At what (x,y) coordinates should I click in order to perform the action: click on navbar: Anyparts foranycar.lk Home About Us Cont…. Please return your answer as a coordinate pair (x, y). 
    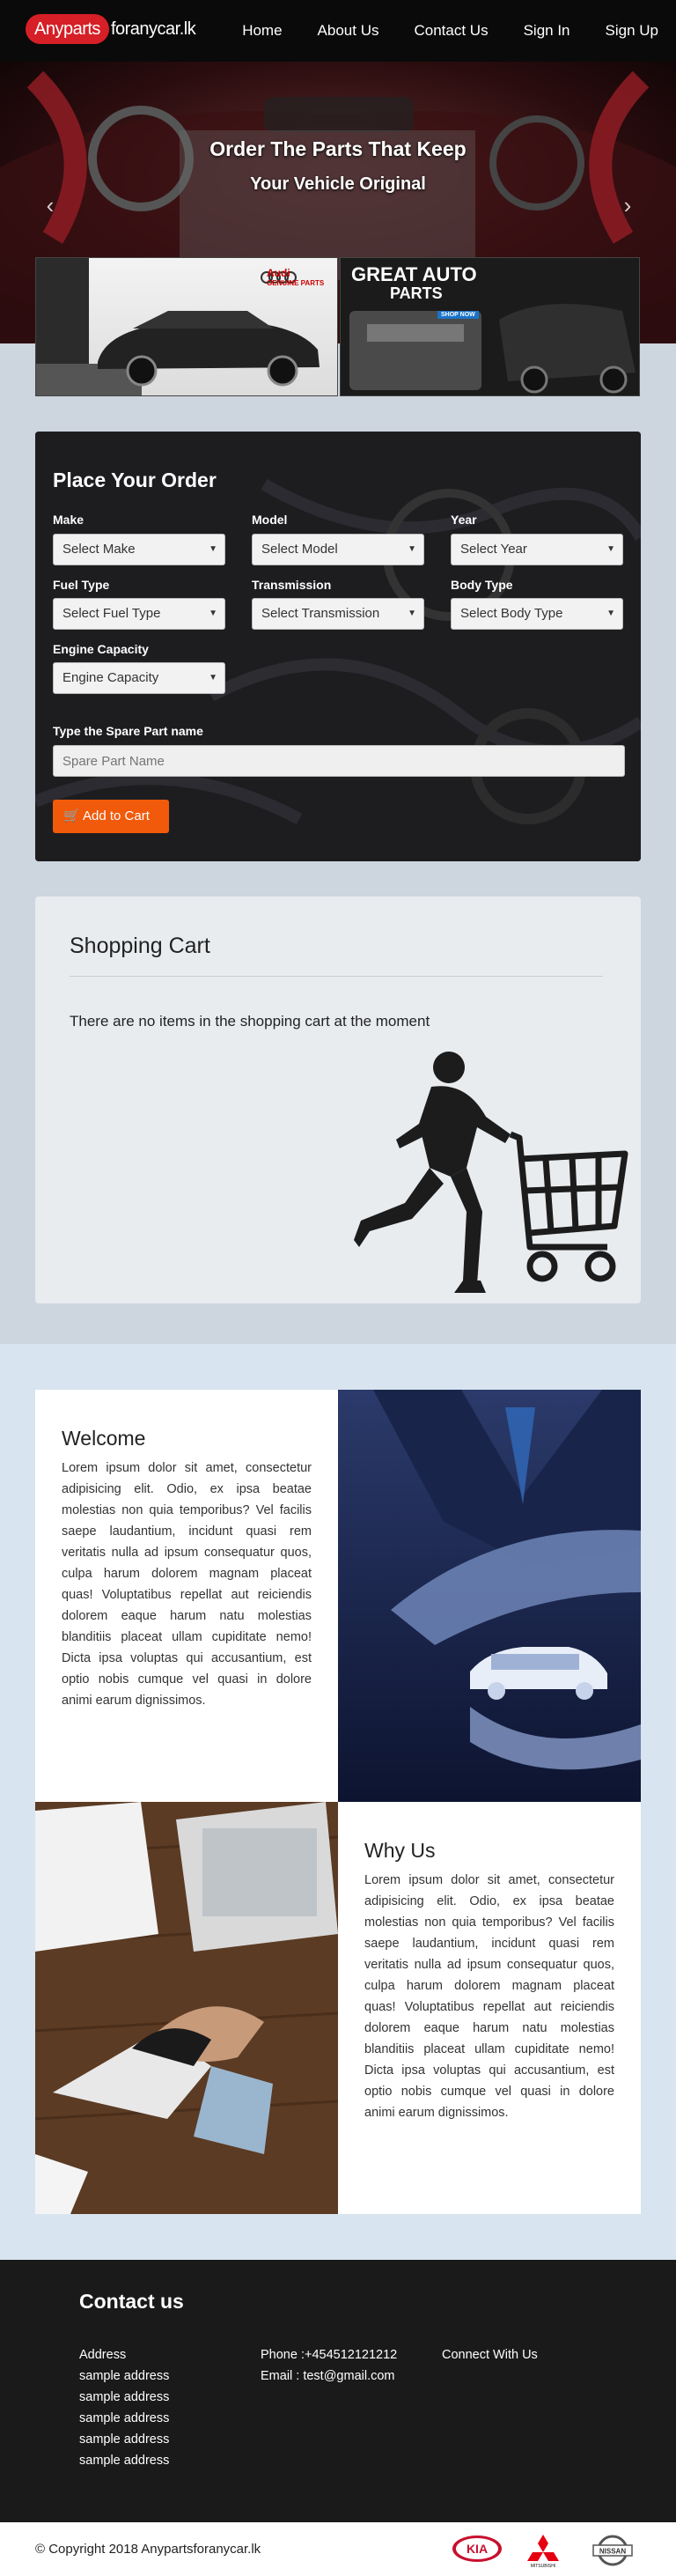
    Looking at the image, I should click on (338, 31).